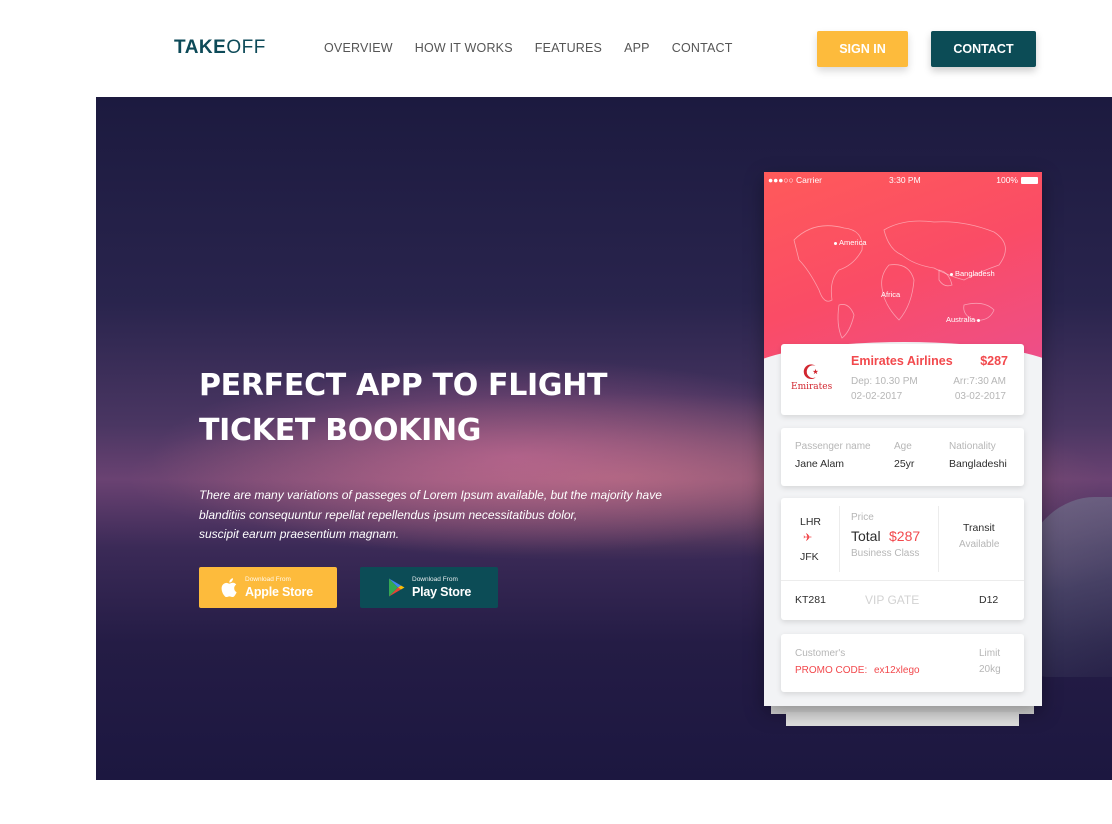  What do you see at coordinates (978, 464) in the screenshot?
I see `passenger-nationality: Bangladeshi` at bounding box center [978, 464].